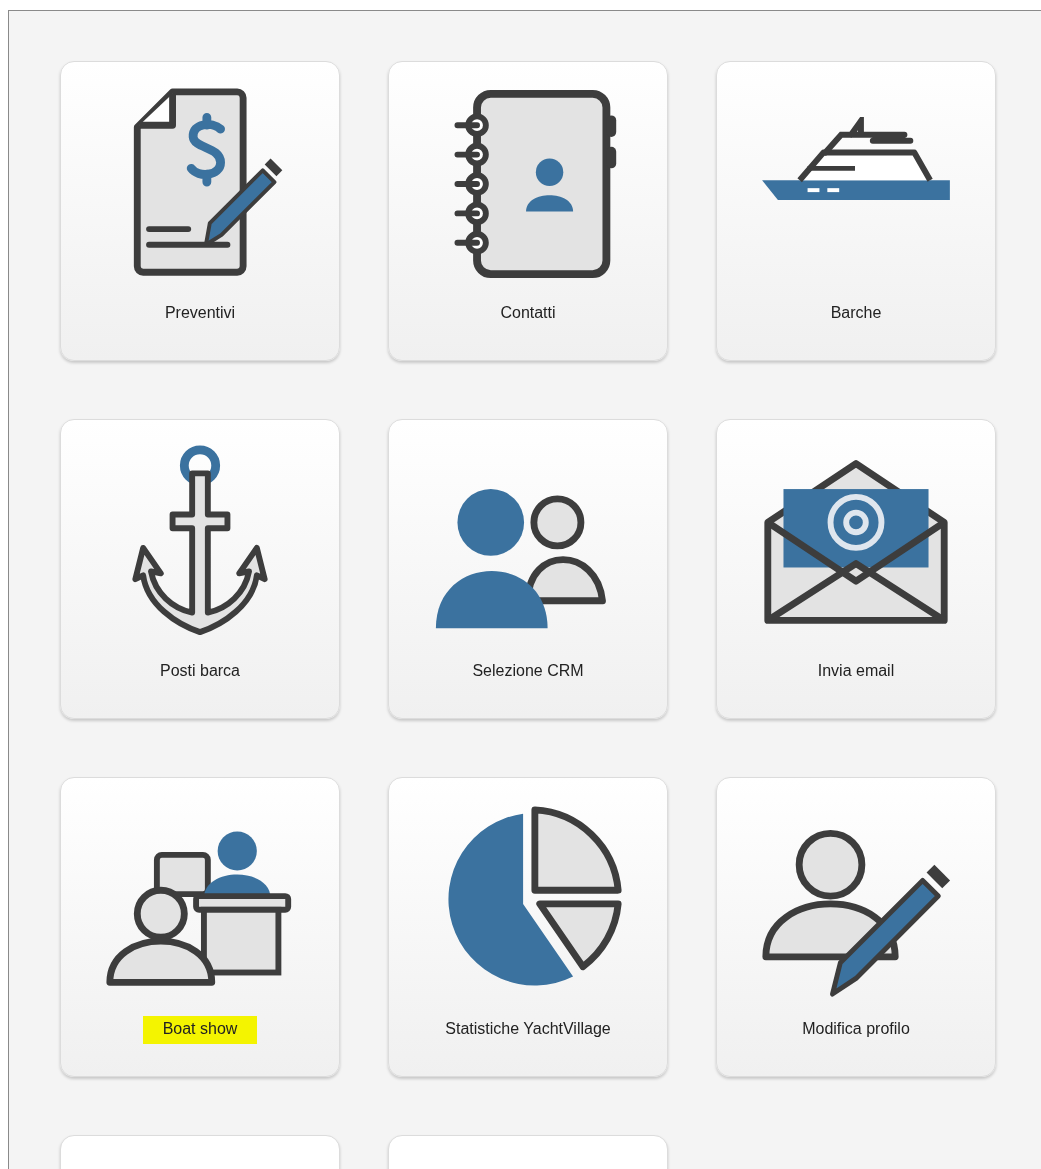  I want to click on tile-label: Statistiche YachtVillage, so click(528, 1029).